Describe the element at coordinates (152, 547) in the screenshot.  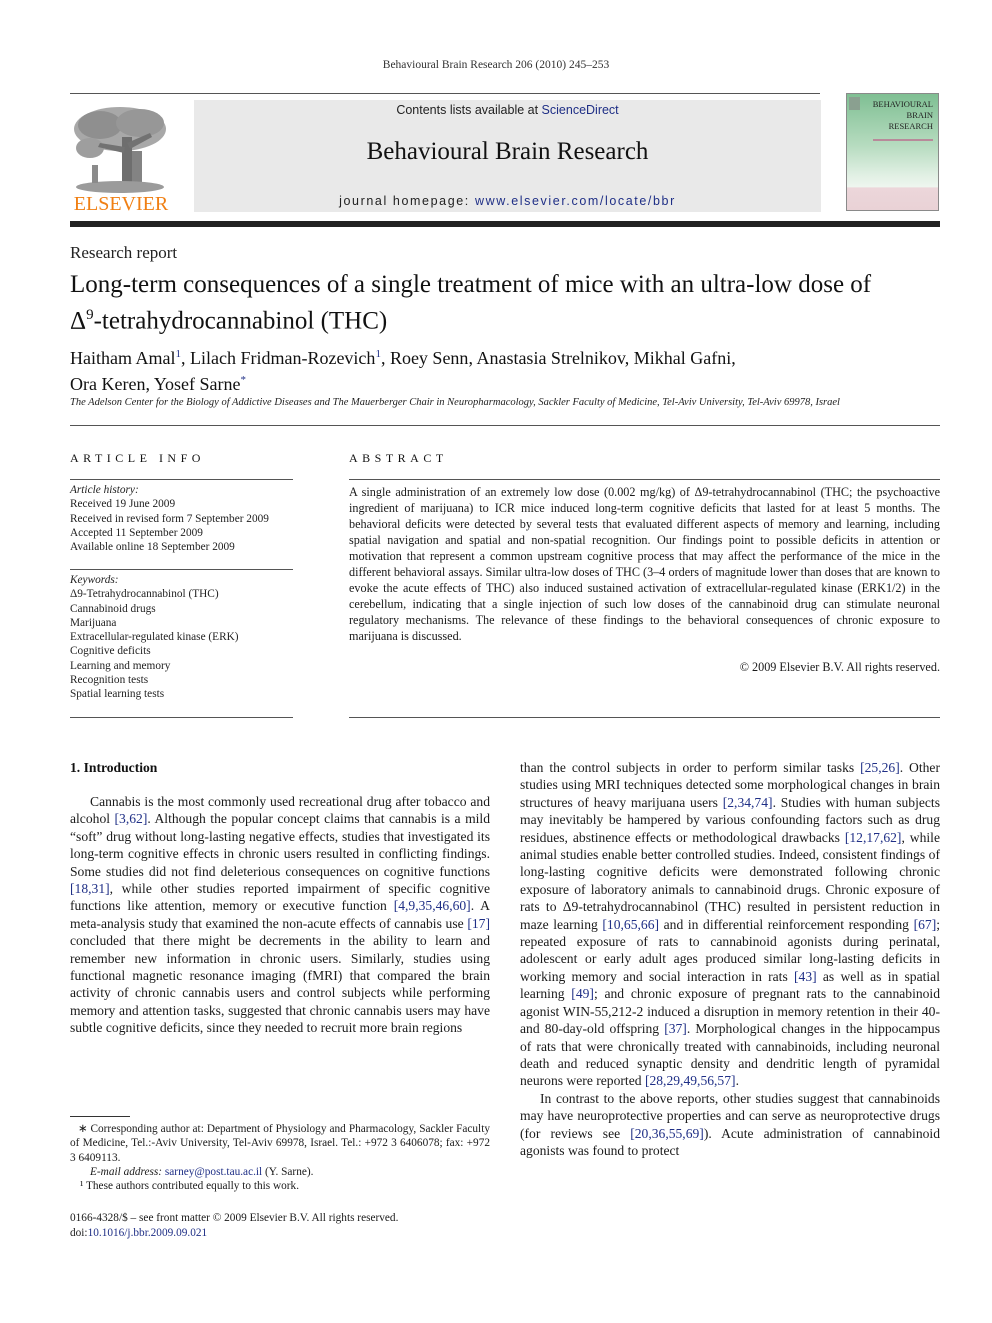
I see `history-item: Available online 18 September 2009` at that location.